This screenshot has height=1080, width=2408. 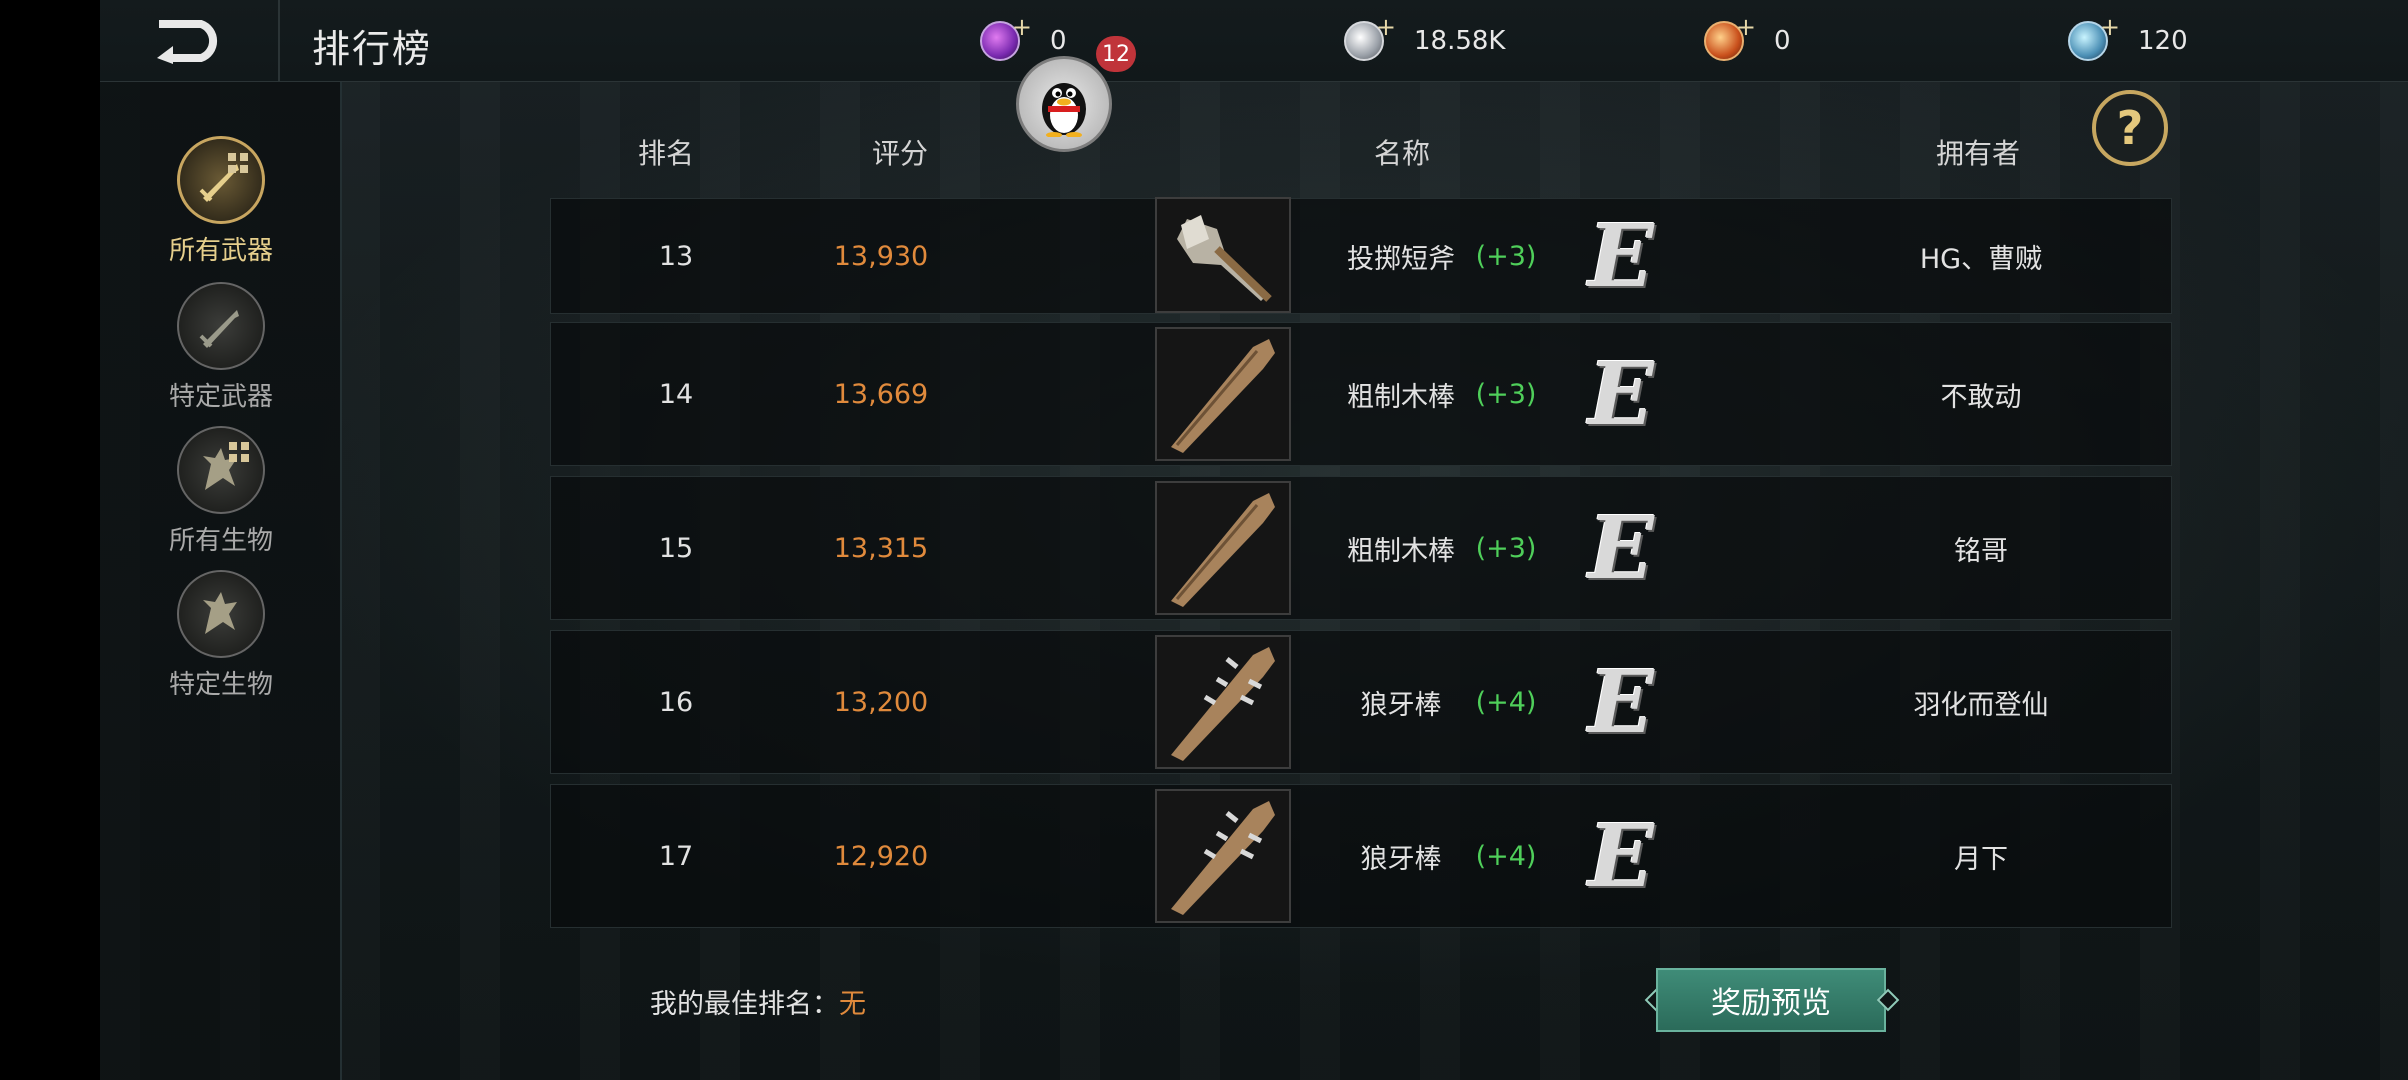 I want to click on purple-gem-icon: +, so click(x=1006, y=38).